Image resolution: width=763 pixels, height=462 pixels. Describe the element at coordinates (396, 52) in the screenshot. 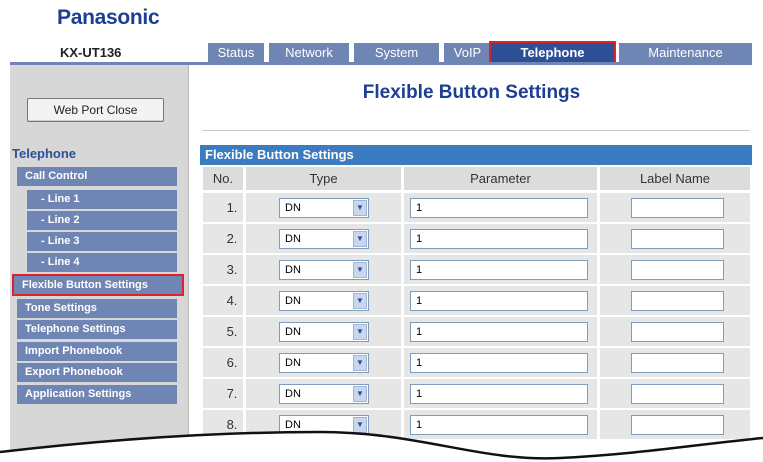

I see `tab-system: System` at that location.